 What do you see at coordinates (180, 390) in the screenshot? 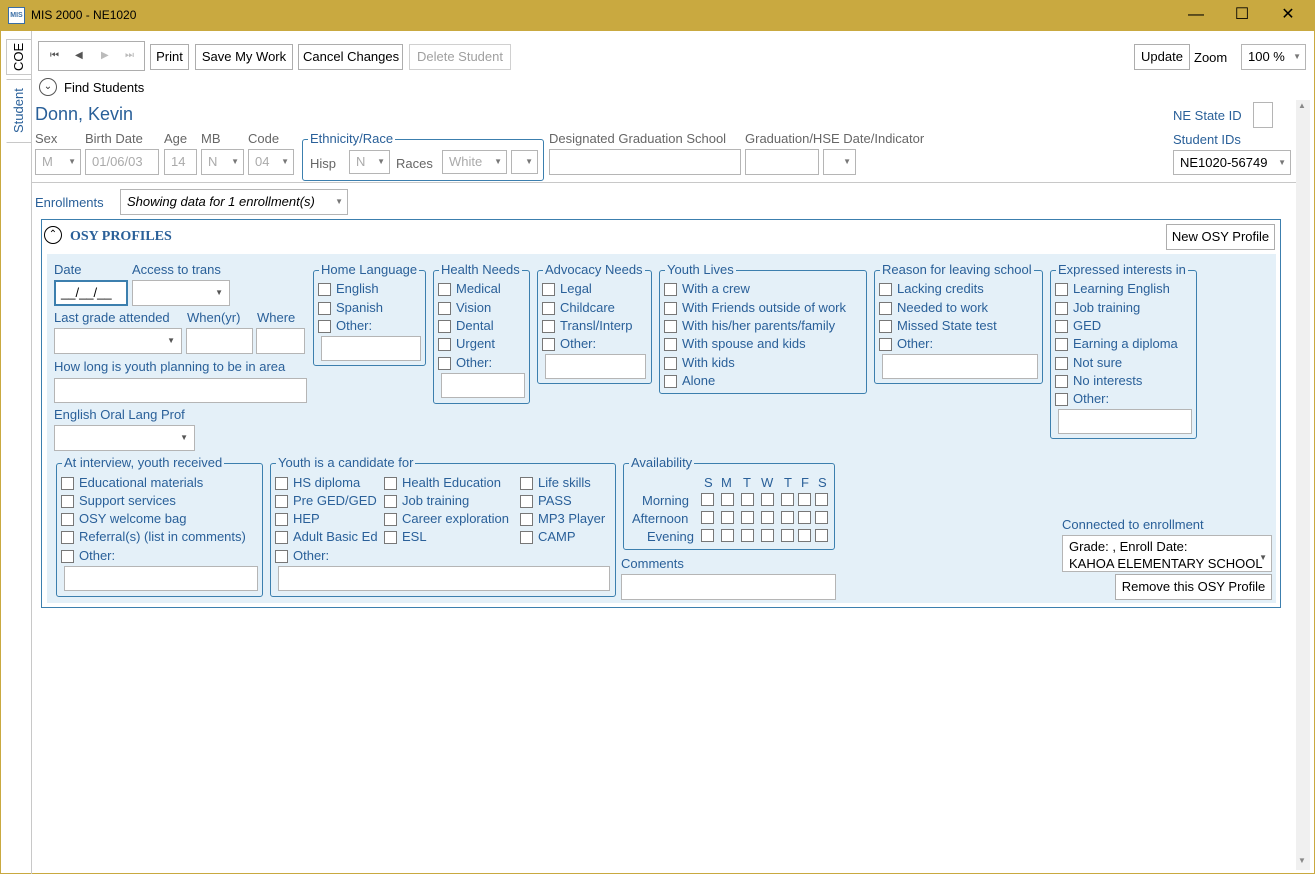
I see `how-long-field` at bounding box center [180, 390].